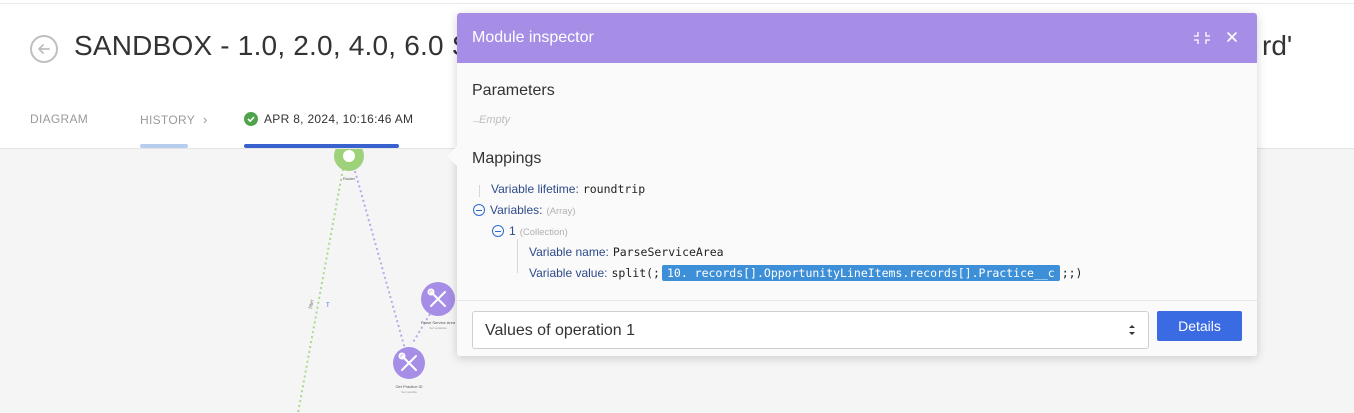  Describe the element at coordinates (205, 119) in the screenshot. I see `chevron-right-icon: ›` at that location.